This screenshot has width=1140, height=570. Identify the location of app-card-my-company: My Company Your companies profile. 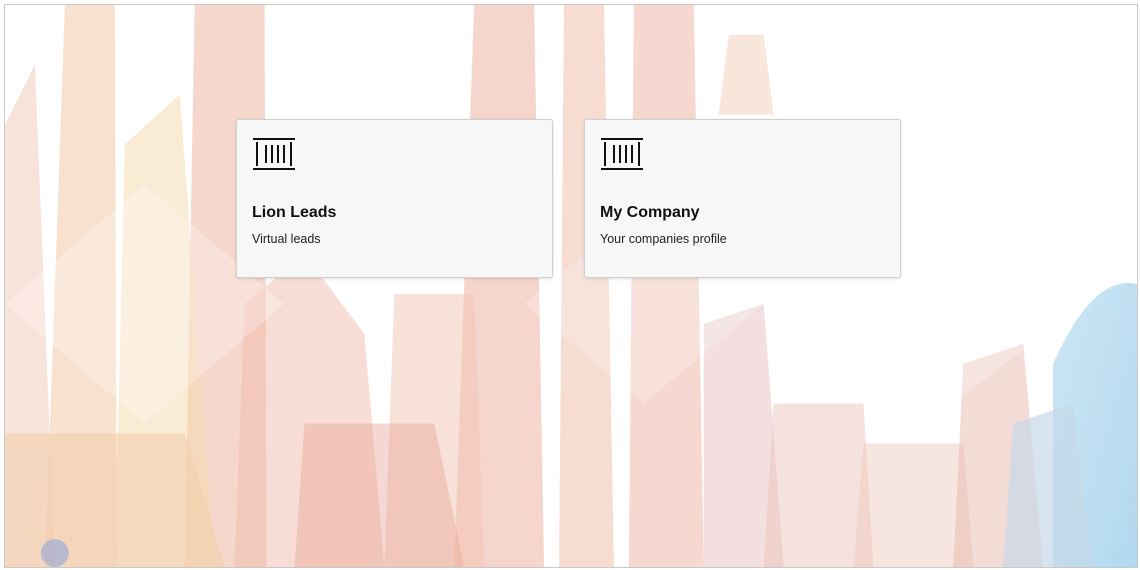
(742, 198).